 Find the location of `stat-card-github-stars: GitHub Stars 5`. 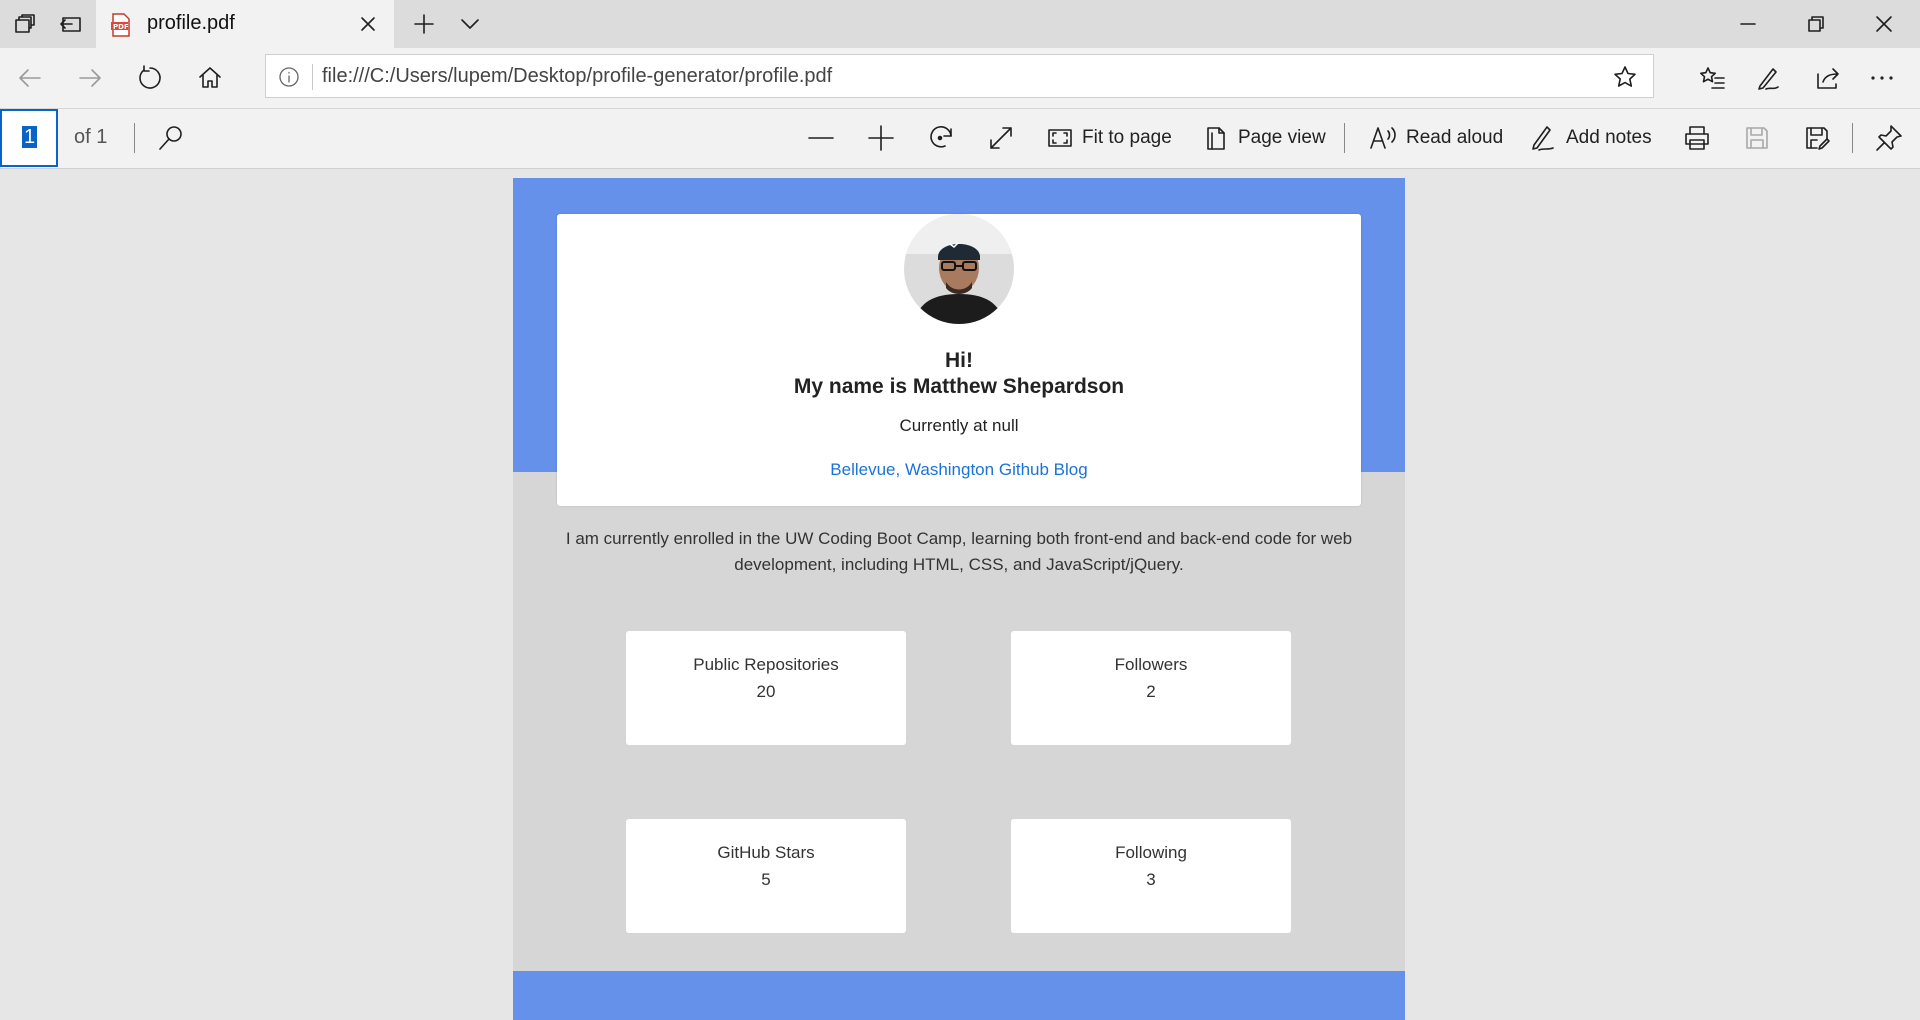

stat-card-github-stars: GitHub Stars 5 is located at coordinates (766, 876).